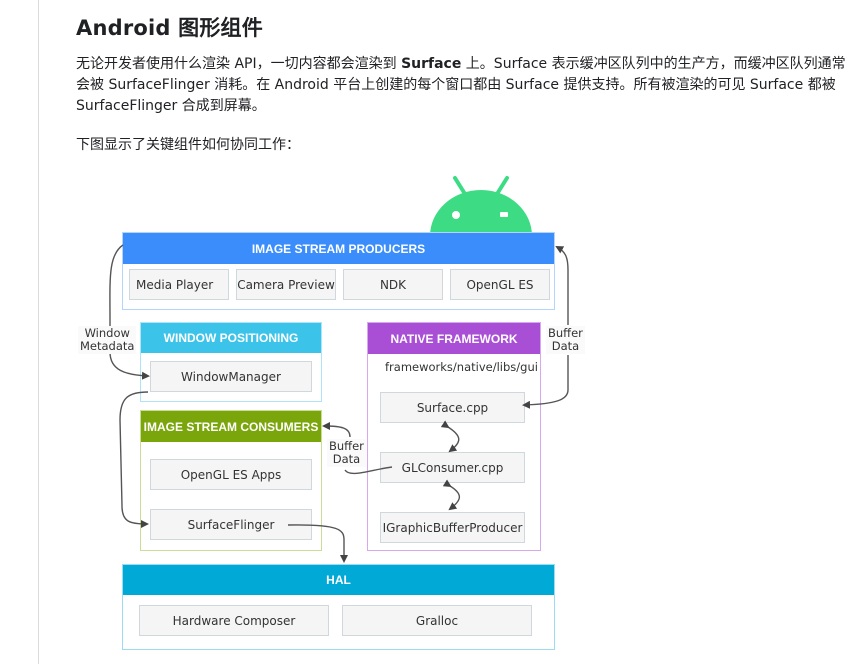 Image resolution: width=855 pixels, height=664 pixels. Describe the element at coordinates (545, 382) in the screenshot. I see `arrow-buffer-data-to-surface` at that location.